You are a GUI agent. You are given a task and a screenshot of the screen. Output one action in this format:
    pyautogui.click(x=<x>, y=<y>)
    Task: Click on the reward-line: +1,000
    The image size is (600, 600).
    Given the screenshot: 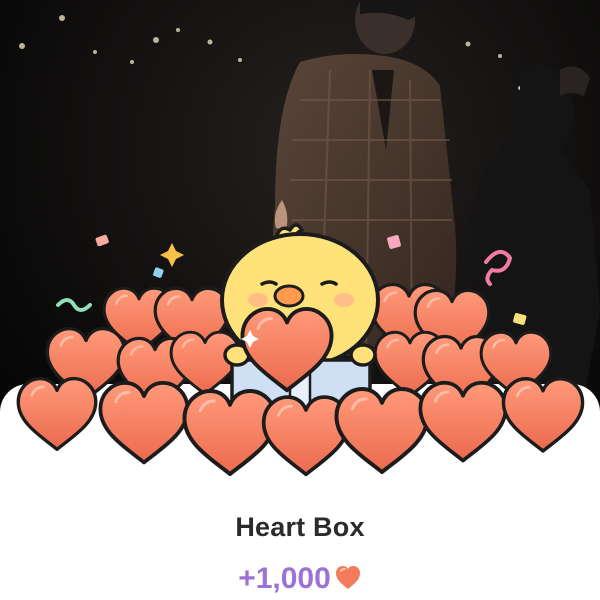 What is the action you would take?
    pyautogui.click(x=300, y=580)
    